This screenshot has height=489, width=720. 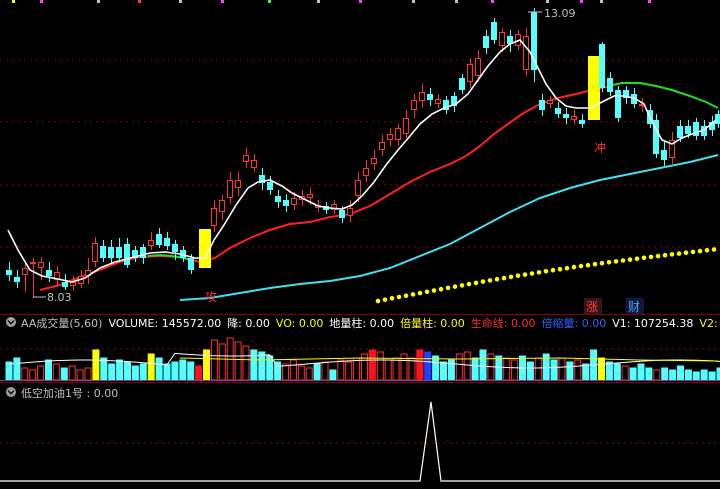 I want to click on header-value: V2: 2, so click(x=709, y=323).